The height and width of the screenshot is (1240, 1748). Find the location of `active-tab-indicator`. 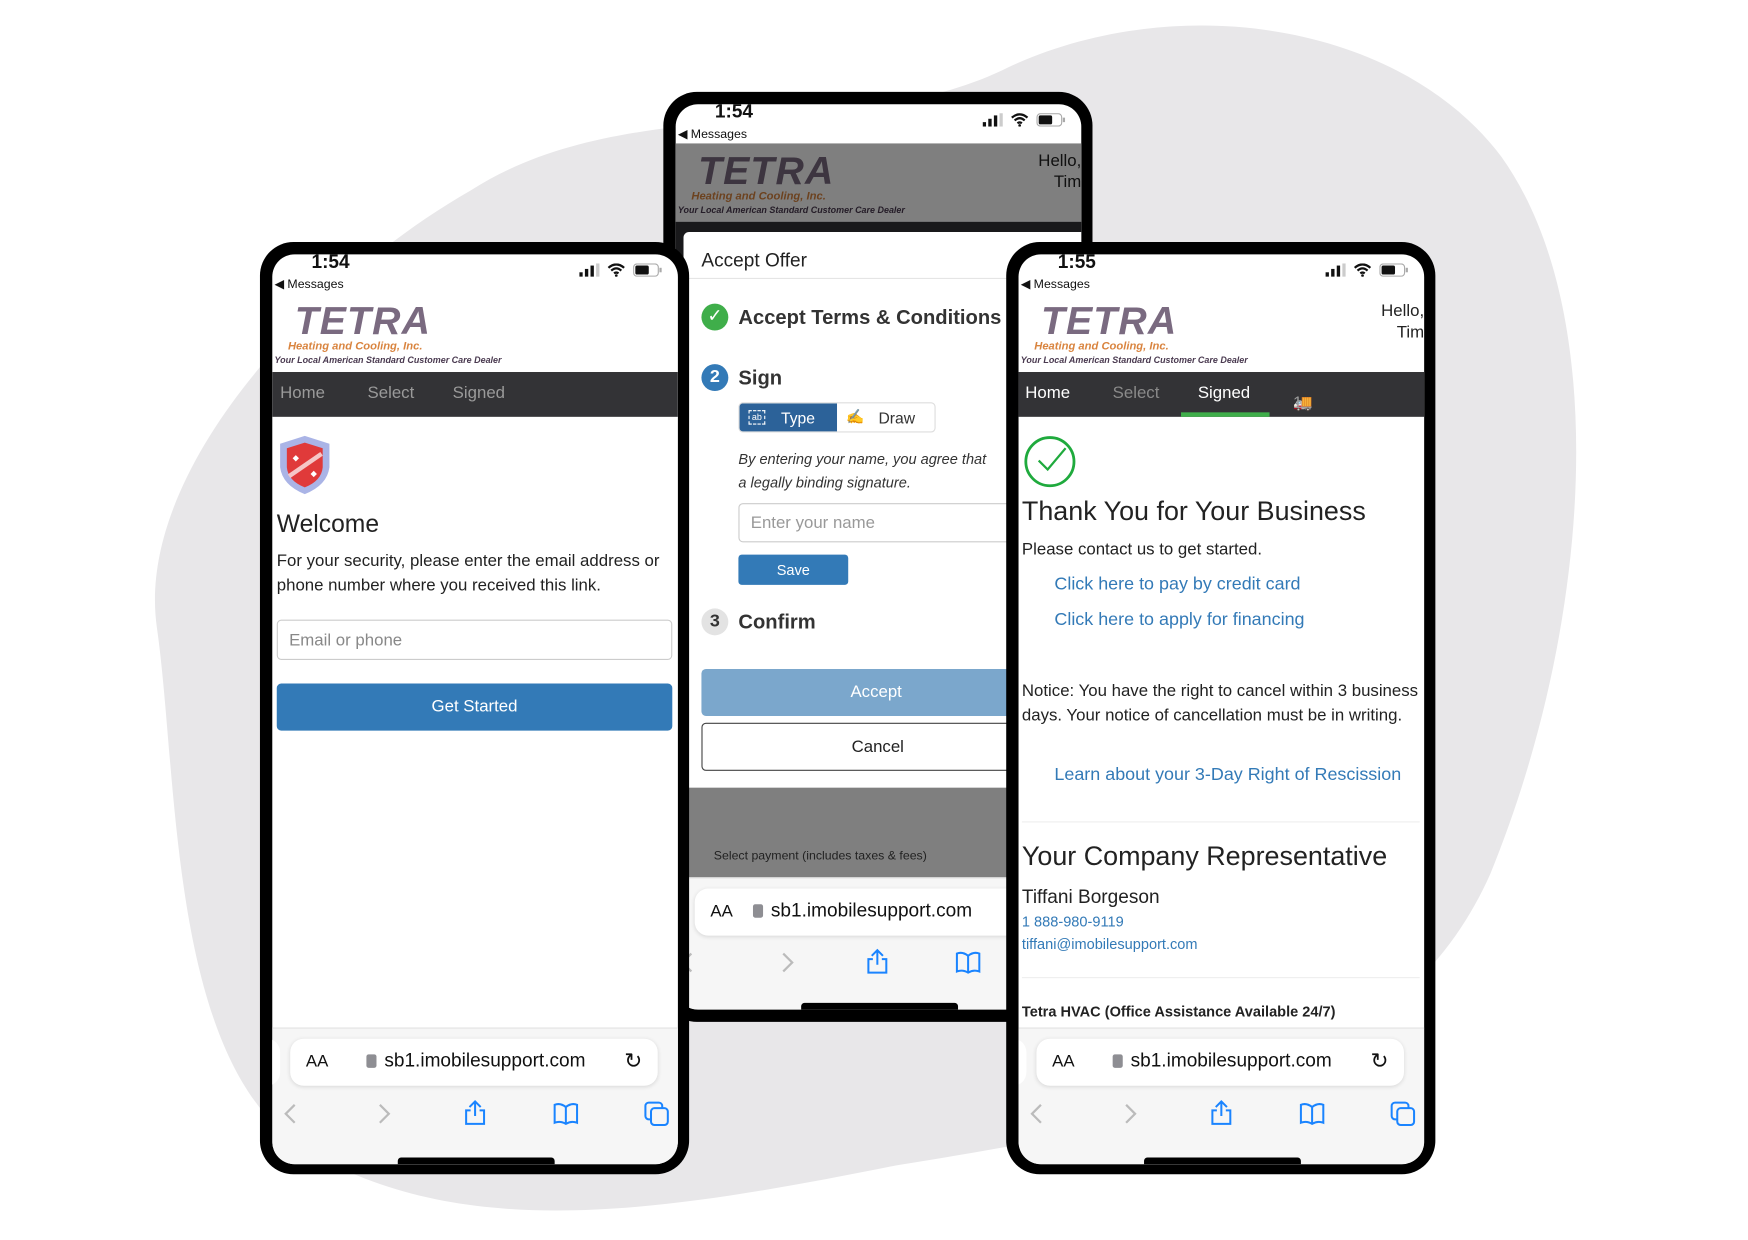

active-tab-indicator is located at coordinates (1225, 414).